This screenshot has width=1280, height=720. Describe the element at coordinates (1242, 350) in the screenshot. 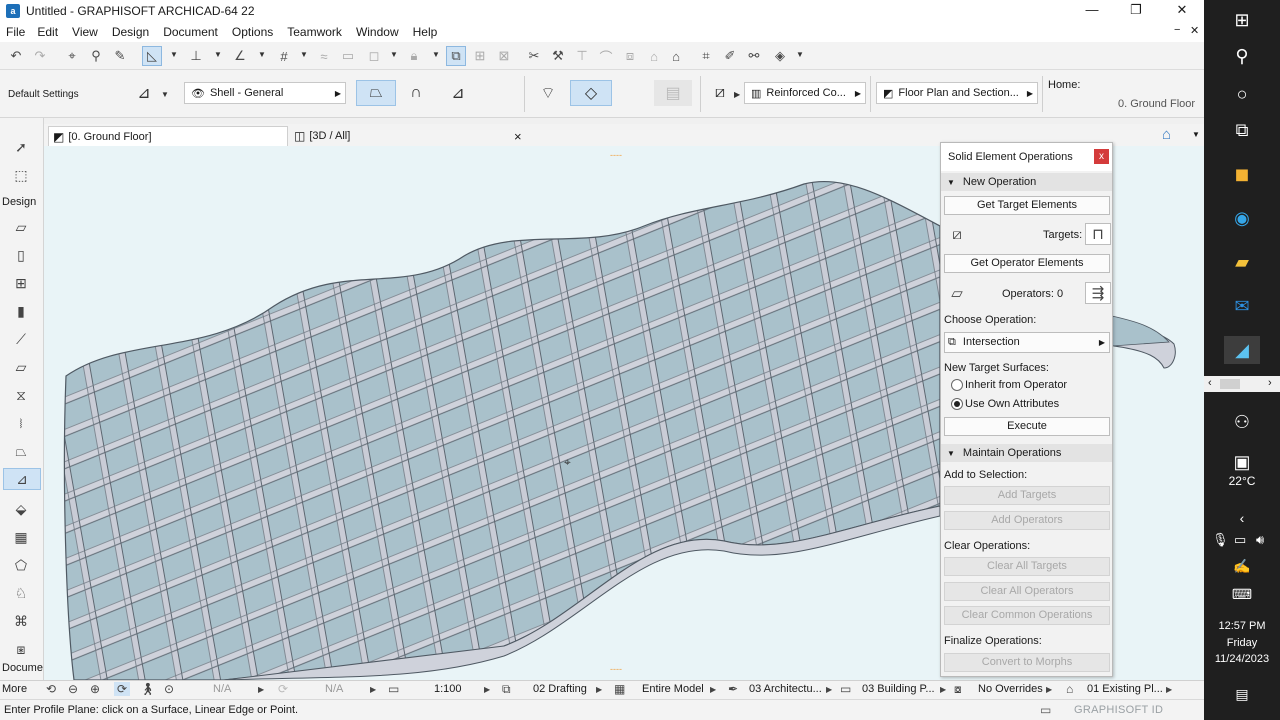

I see `archicad-taskbar-icon: ◢` at that location.